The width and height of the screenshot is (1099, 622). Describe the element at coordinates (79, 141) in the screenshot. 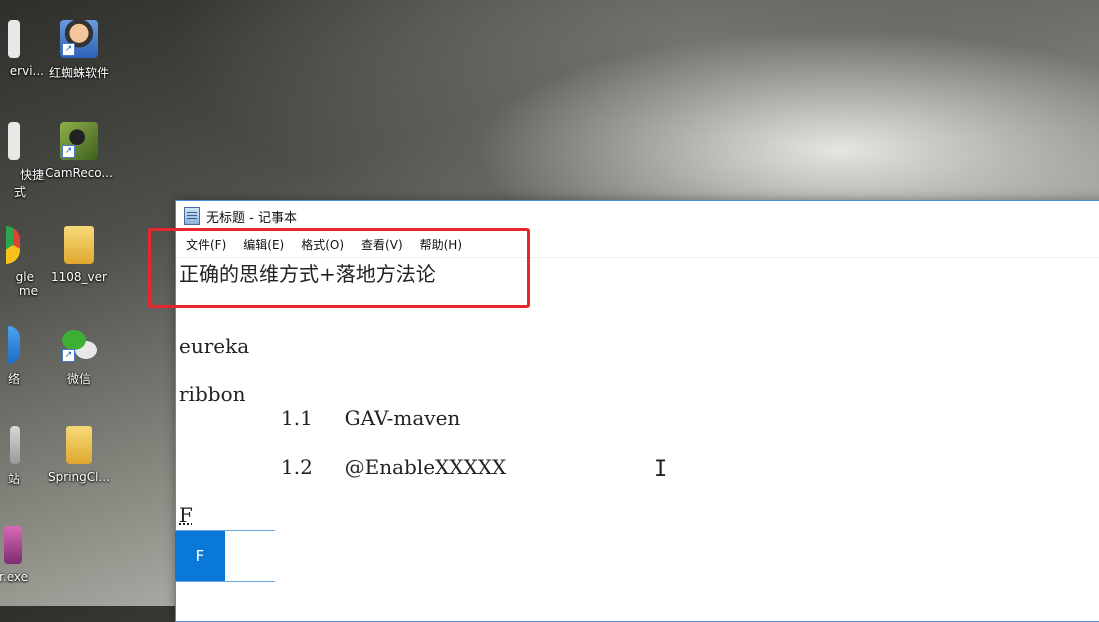

I see `camera-recorder-icon: ↗` at that location.